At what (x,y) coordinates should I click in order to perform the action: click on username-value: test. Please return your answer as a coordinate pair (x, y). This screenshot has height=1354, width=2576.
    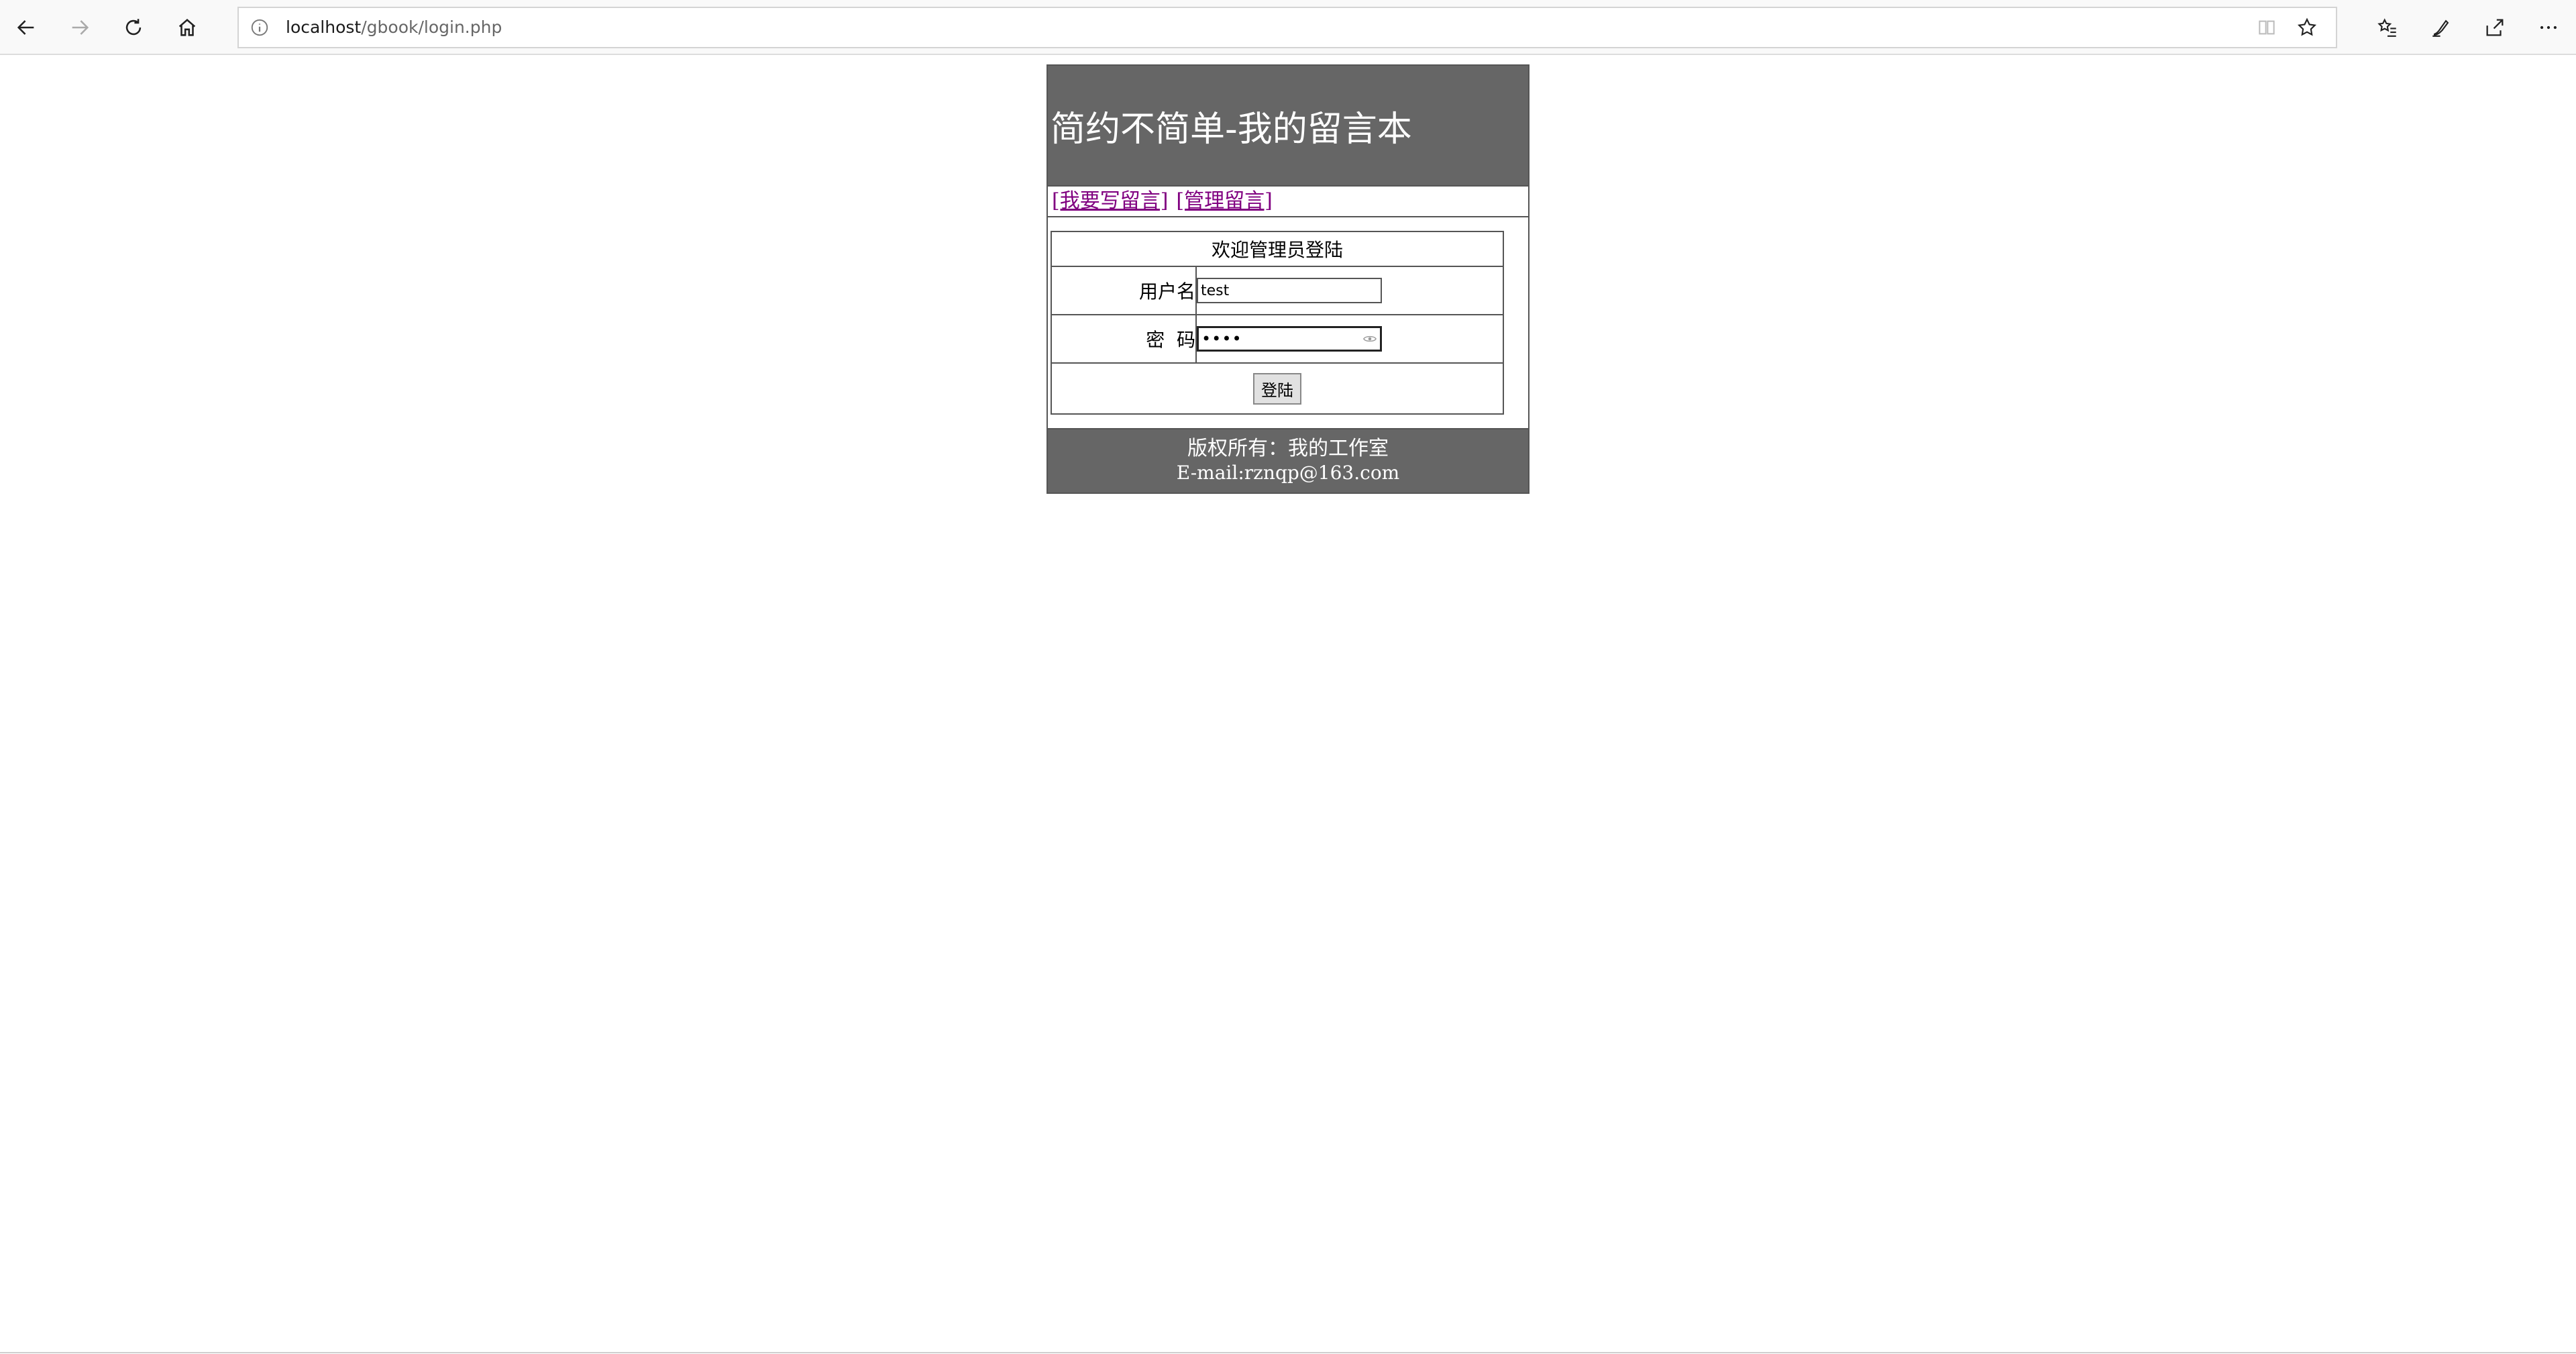
    Looking at the image, I should click on (1215, 290).